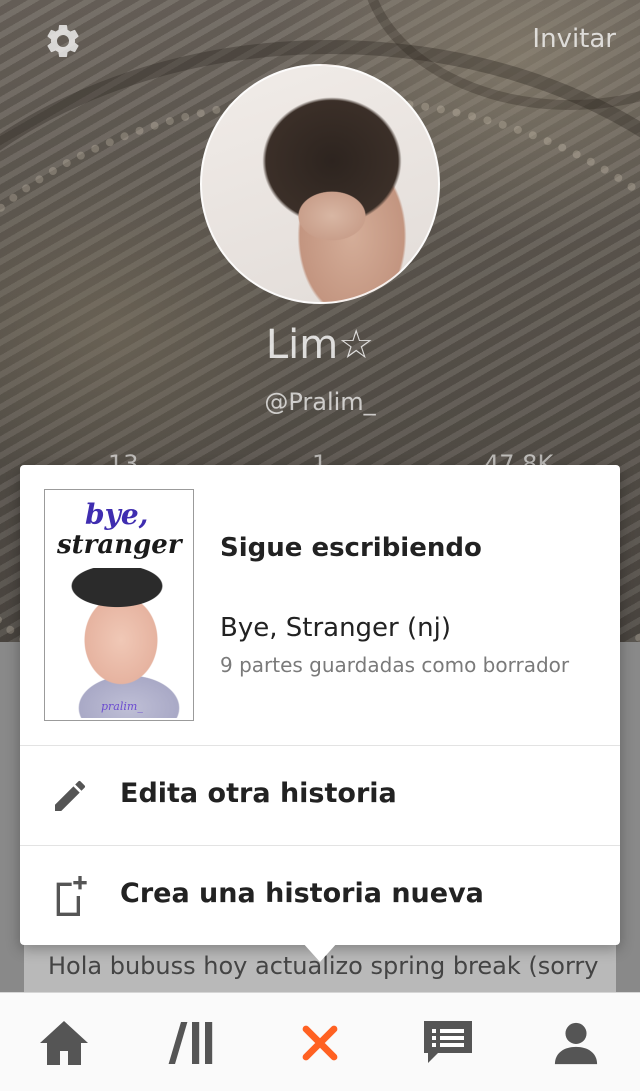 The width and height of the screenshot is (640, 1091). I want to click on edit-other-story-label: Edita otra historia, so click(258, 793).